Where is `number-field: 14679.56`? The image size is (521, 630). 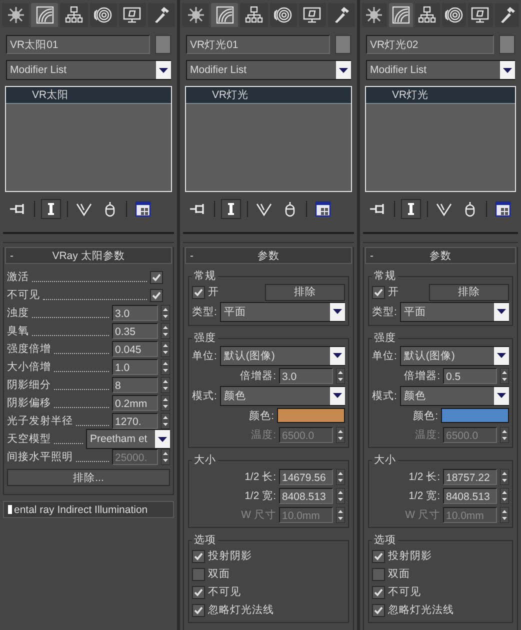 number-field: 14679.56 is located at coordinates (306, 476).